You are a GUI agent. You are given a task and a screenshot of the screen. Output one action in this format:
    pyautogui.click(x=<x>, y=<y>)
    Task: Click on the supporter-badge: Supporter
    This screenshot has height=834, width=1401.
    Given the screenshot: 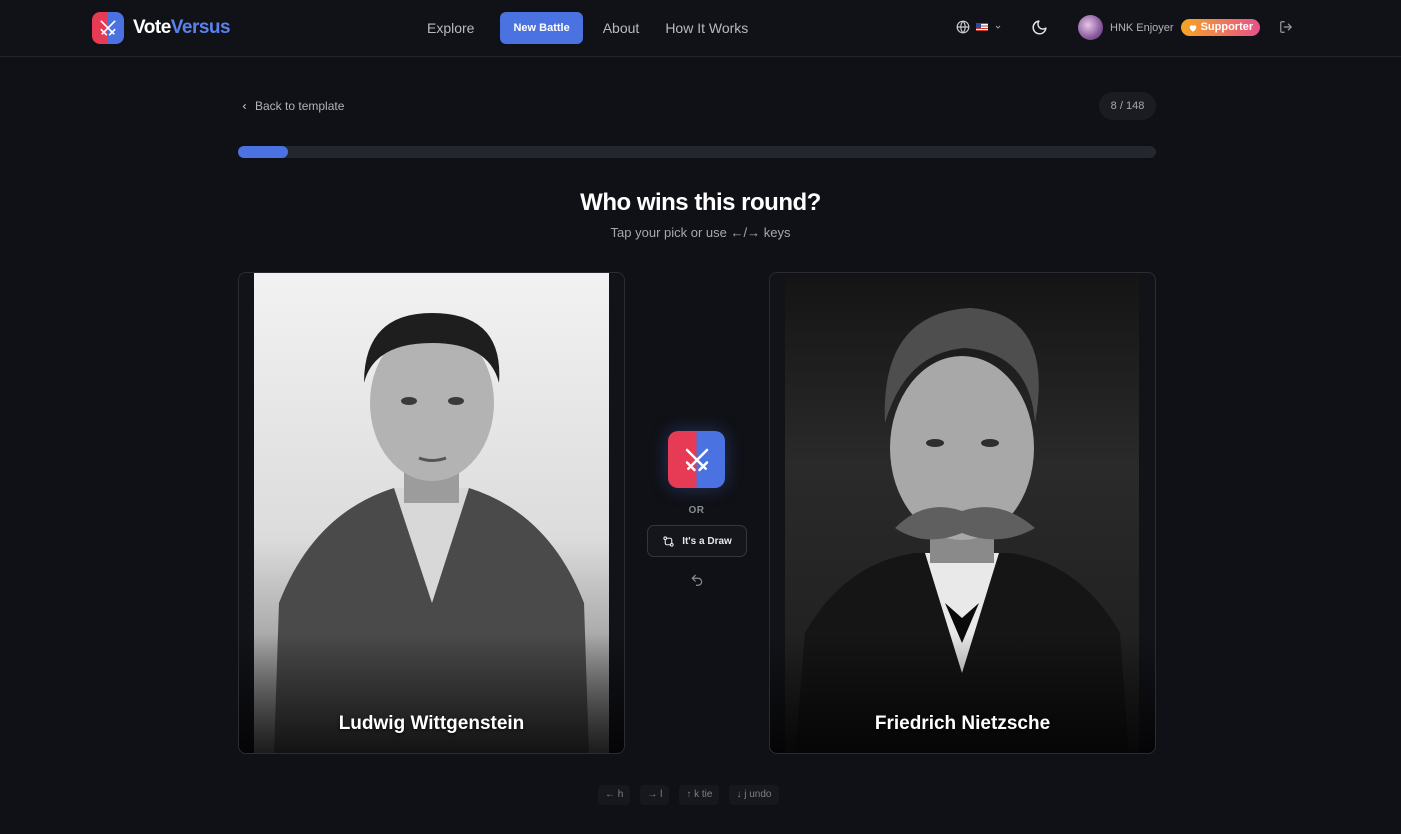 What is the action you would take?
    pyautogui.click(x=1220, y=27)
    